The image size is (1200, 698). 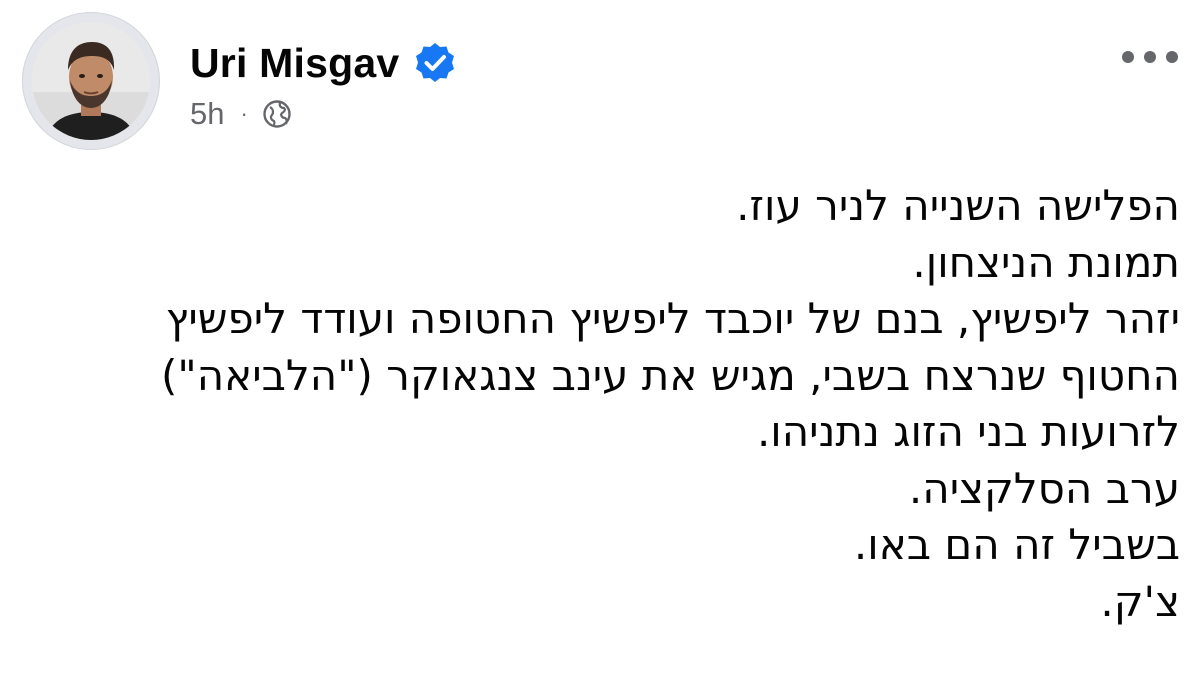 I want to click on profile-photo-icon, so click(x=91, y=81).